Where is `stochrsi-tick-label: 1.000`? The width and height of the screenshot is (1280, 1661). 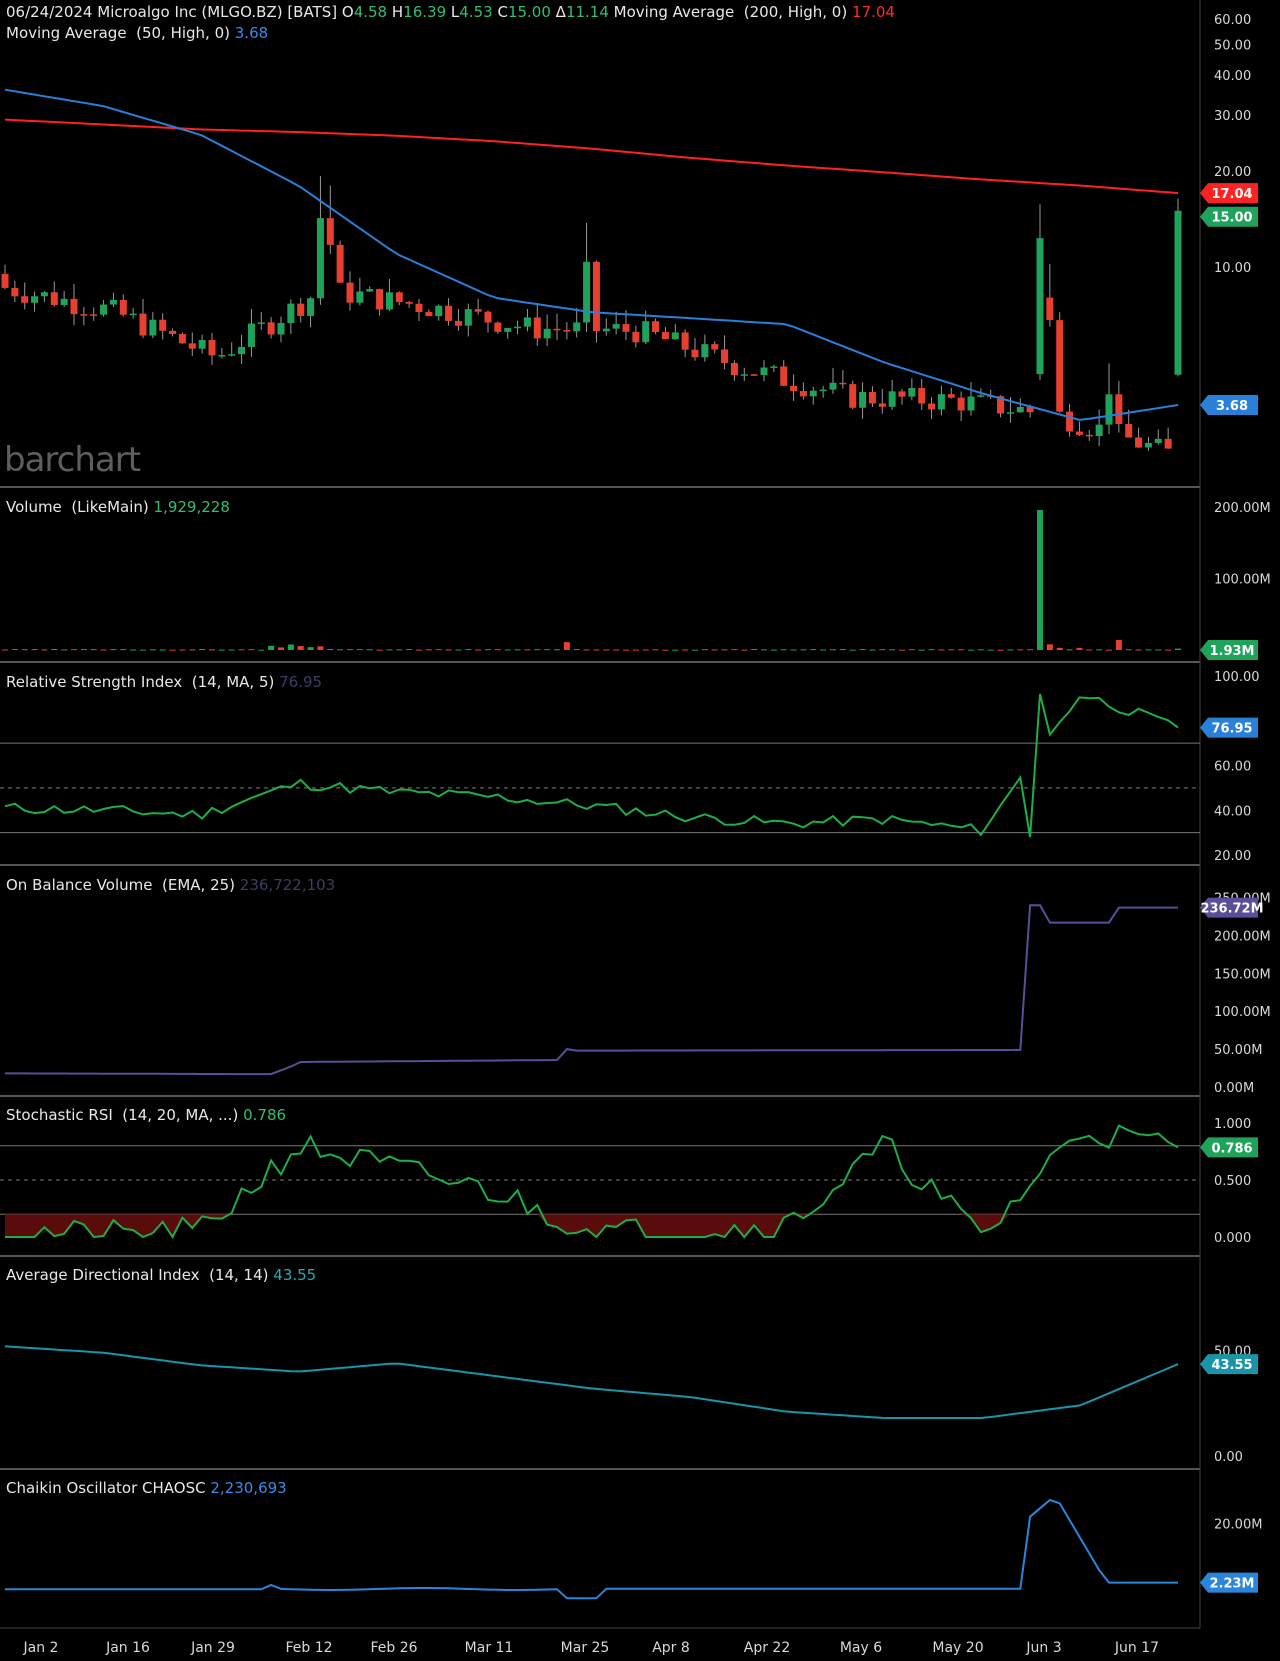 stochrsi-tick-label: 1.000 is located at coordinates (1232, 1124).